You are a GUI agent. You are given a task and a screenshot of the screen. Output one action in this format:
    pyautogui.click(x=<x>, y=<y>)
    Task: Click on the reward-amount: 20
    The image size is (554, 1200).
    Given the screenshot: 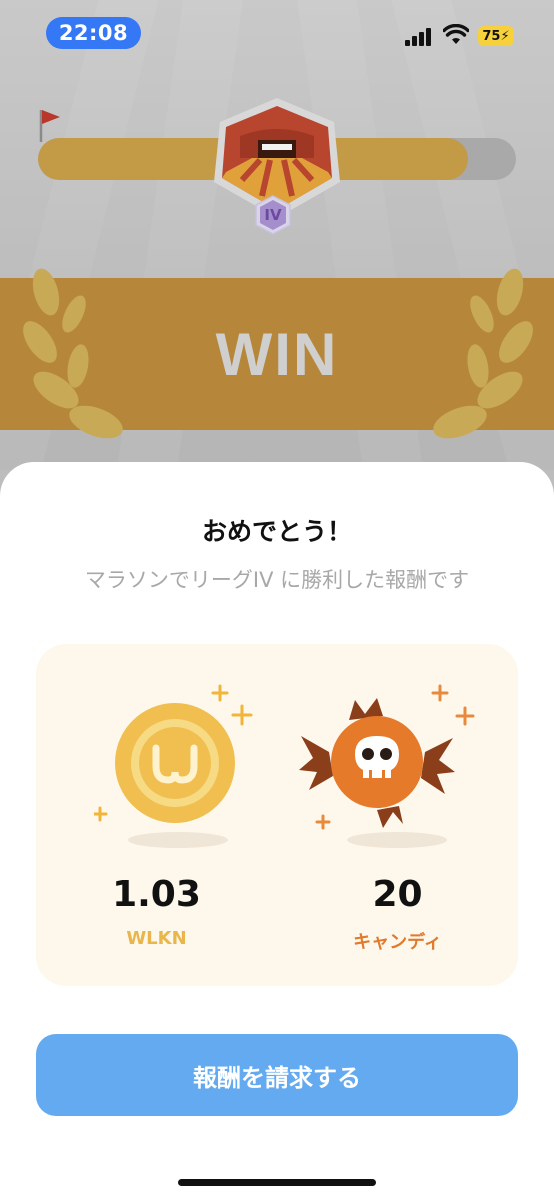 What is the action you would take?
    pyautogui.click(x=397, y=894)
    